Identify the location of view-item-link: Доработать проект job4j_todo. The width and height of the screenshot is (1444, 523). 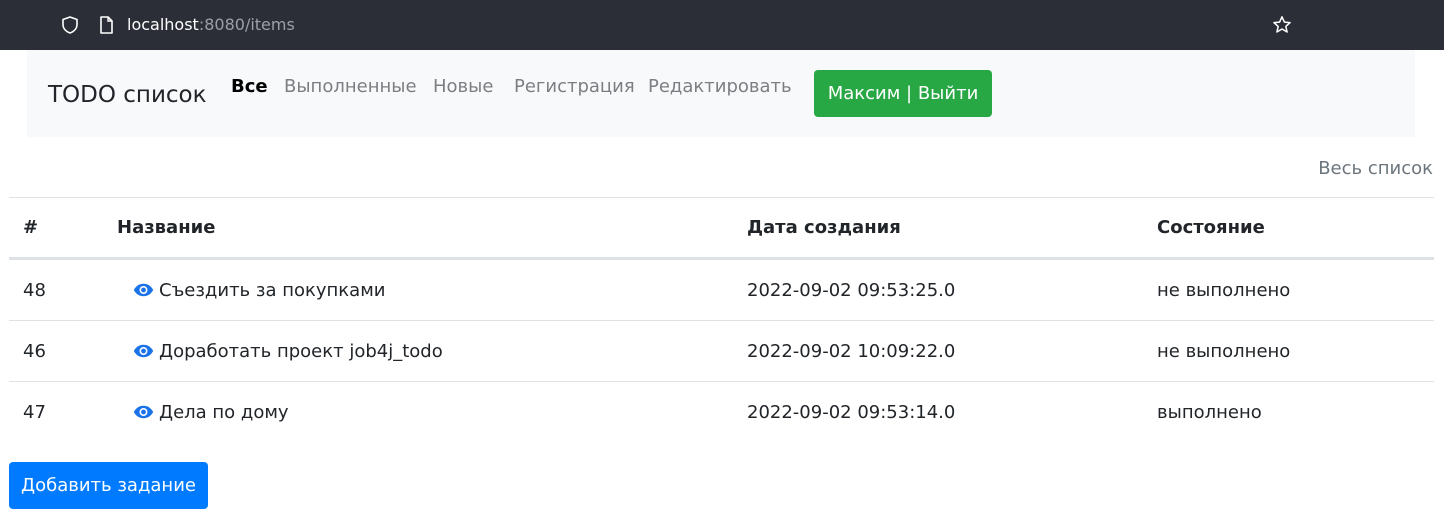
(280, 351).